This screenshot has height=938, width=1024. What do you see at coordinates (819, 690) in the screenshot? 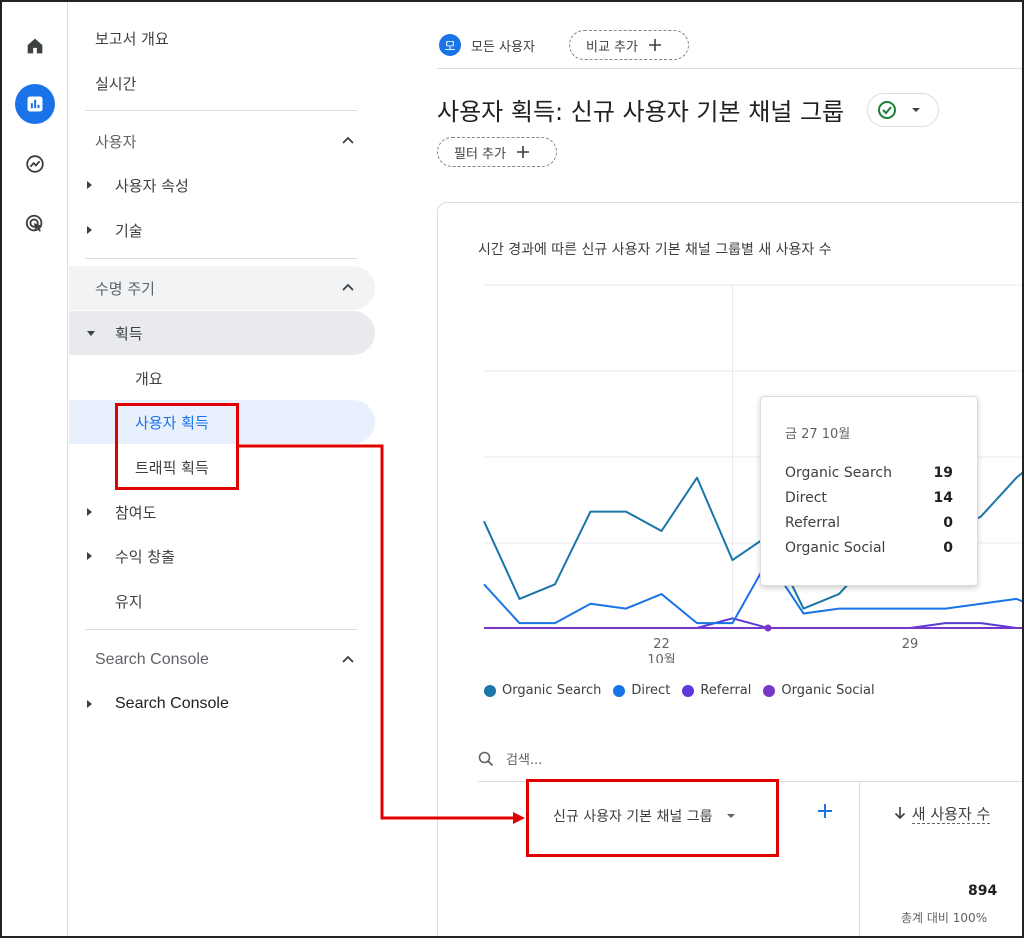
I see `legend-item-organic-social: Organic Social` at bounding box center [819, 690].